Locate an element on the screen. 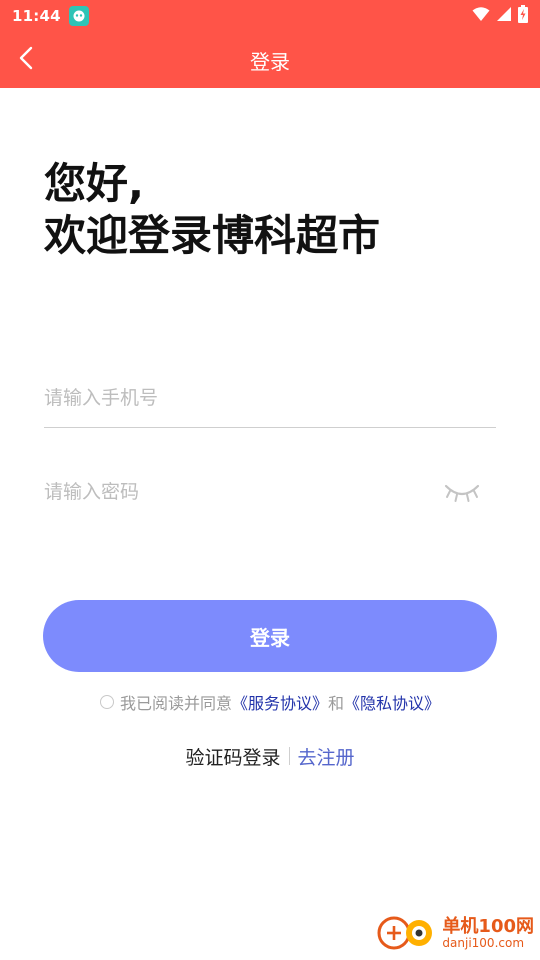 The width and height of the screenshot is (540, 960). page-title: 登录 is located at coordinates (270, 61).